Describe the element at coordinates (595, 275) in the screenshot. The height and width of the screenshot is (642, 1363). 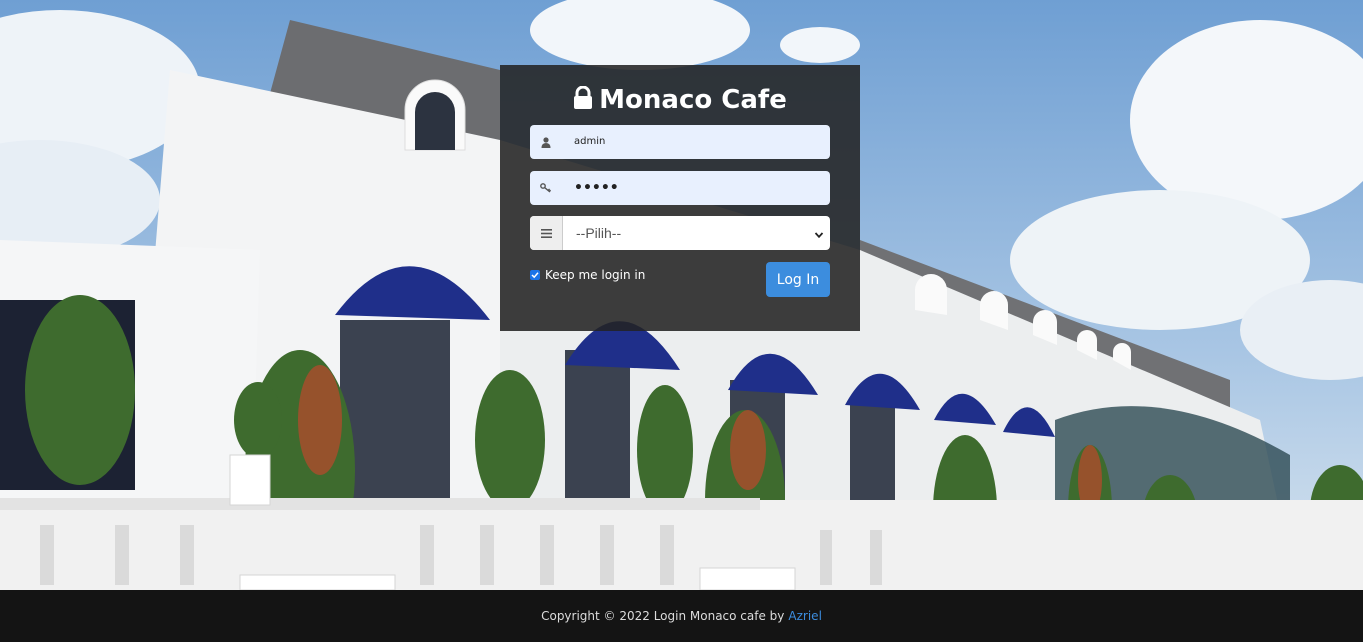
I see `remember-label: Keep me login in` at that location.